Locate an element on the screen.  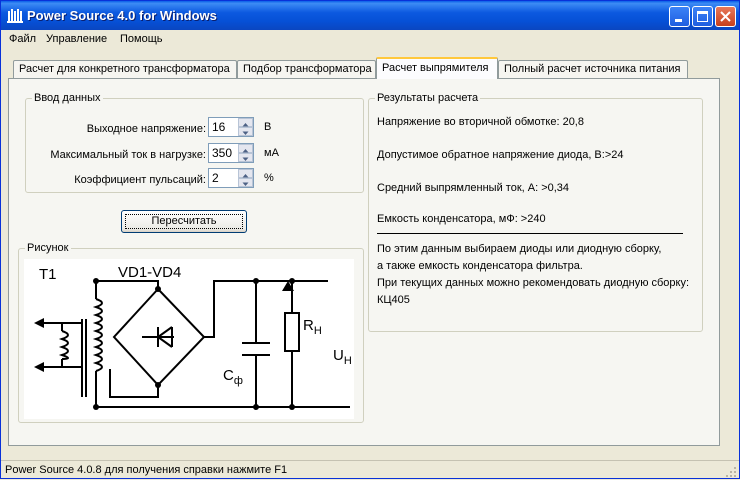
rectifier-schematic is located at coordinates (189, 339).